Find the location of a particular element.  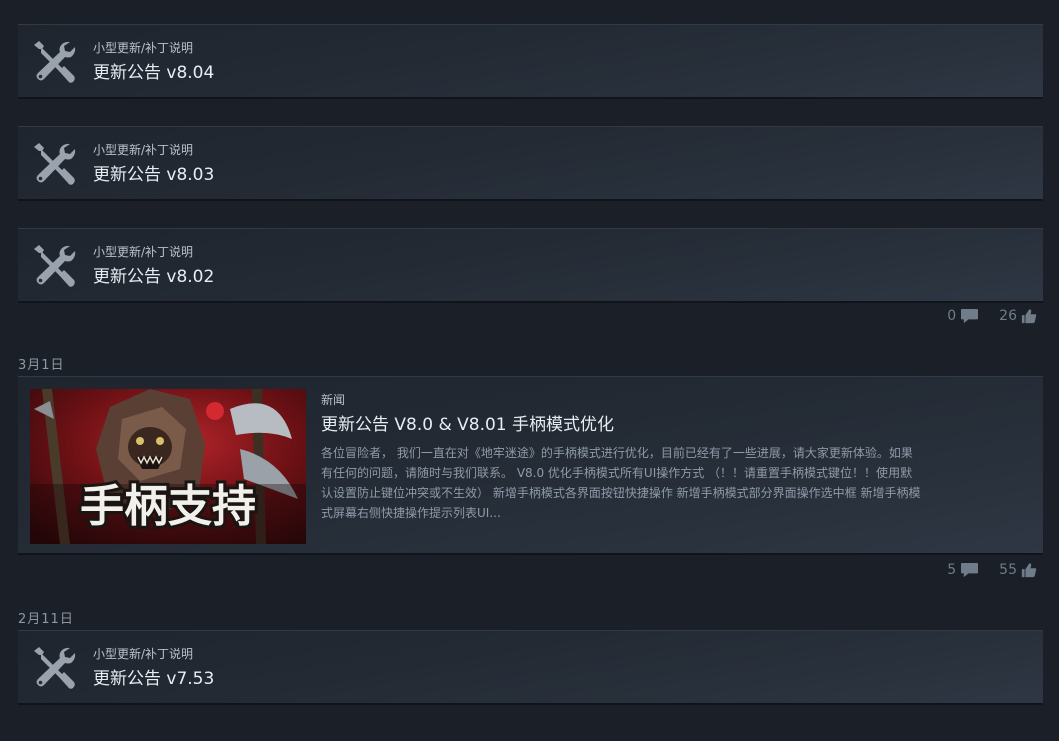

artwork-title: 手柄支持 is located at coordinates (168, 506).